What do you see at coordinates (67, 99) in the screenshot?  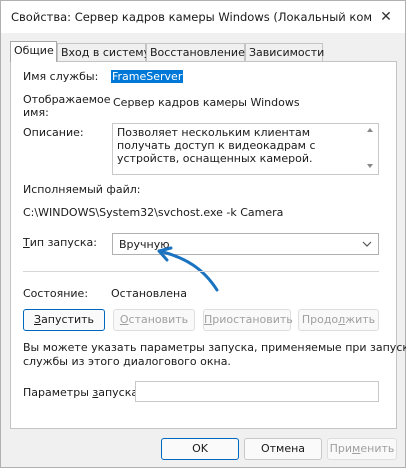 I see `display-name-label-line1: Отображаемое` at bounding box center [67, 99].